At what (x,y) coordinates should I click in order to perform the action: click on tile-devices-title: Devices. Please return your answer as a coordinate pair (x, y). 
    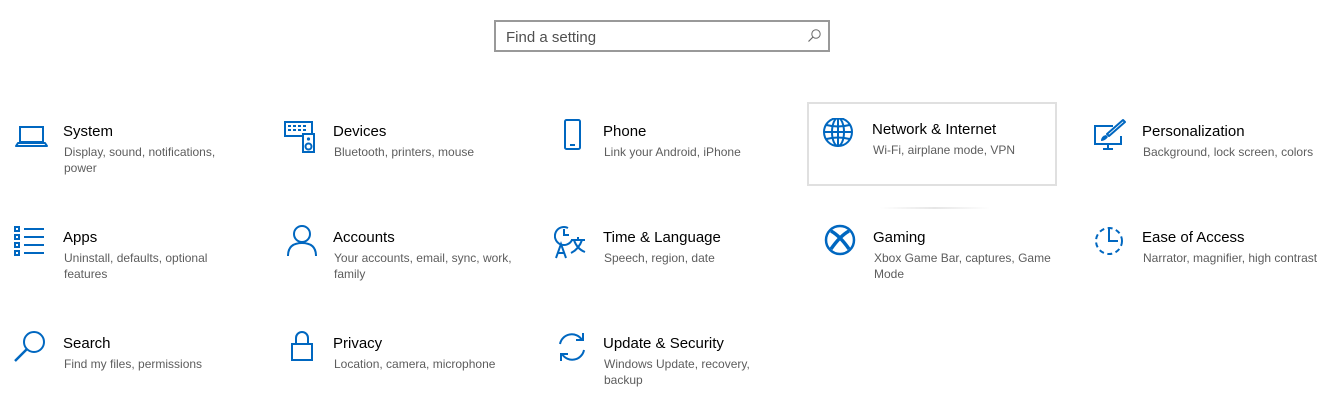
    Looking at the image, I should click on (360, 131).